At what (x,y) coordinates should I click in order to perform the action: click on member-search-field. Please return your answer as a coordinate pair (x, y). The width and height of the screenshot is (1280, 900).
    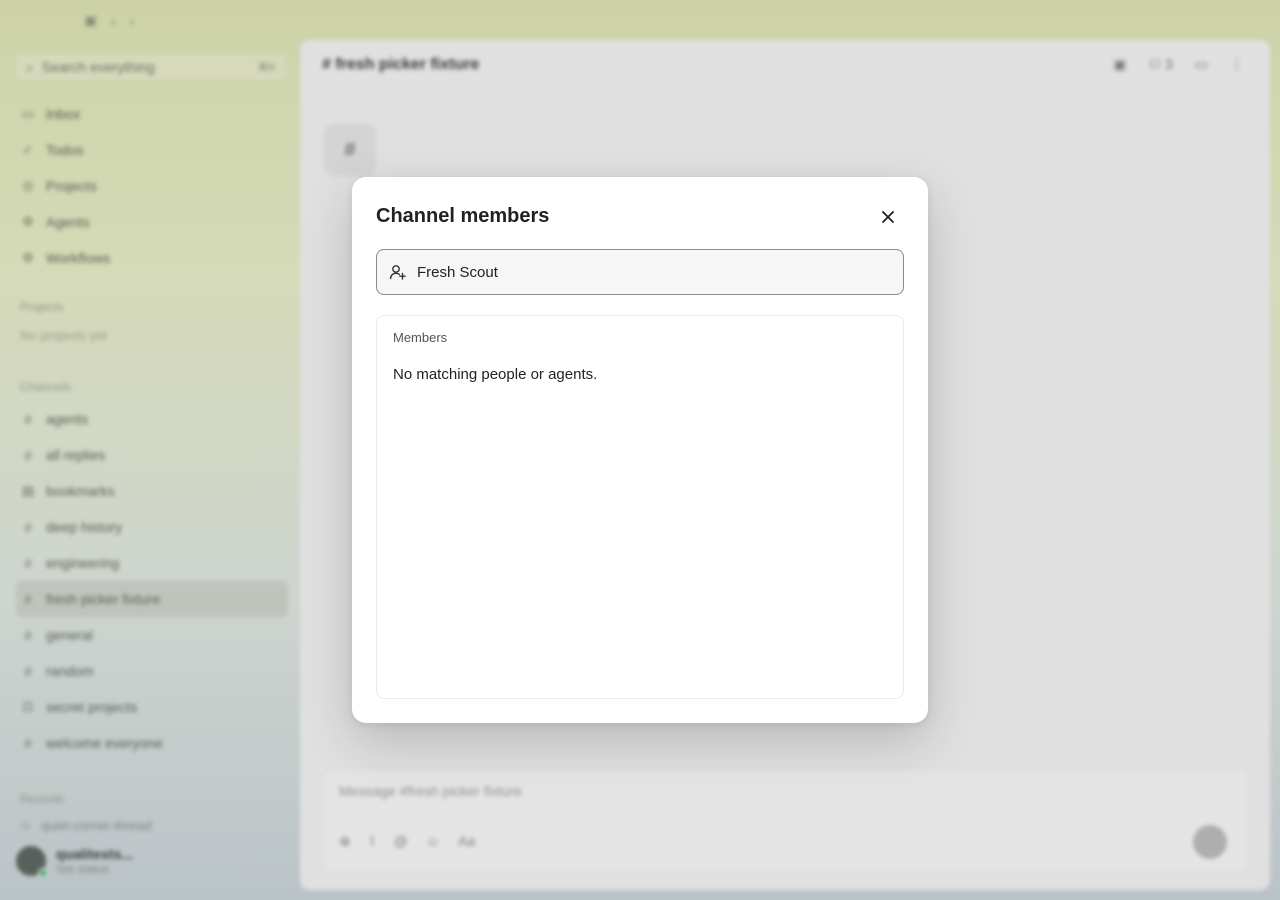
    Looking at the image, I should click on (640, 272).